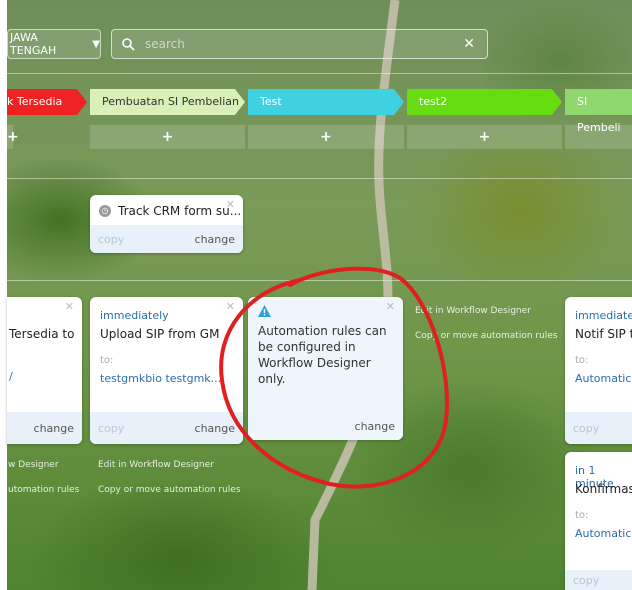 The height and width of the screenshot is (590, 632). What do you see at coordinates (264, 312) in the screenshot?
I see `warning-icon` at bounding box center [264, 312].